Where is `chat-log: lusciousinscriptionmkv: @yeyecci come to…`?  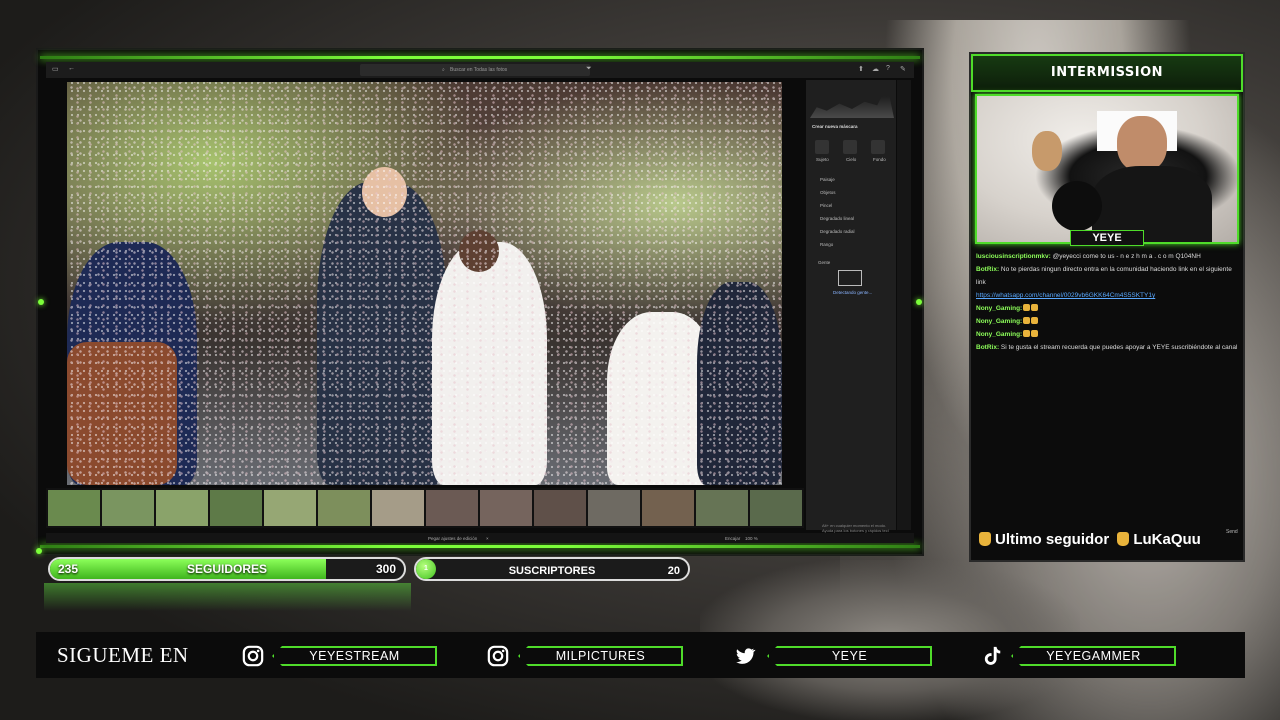 chat-log: lusciousinscriptionmkv: @yeyecci come to… is located at coordinates (1107, 385).